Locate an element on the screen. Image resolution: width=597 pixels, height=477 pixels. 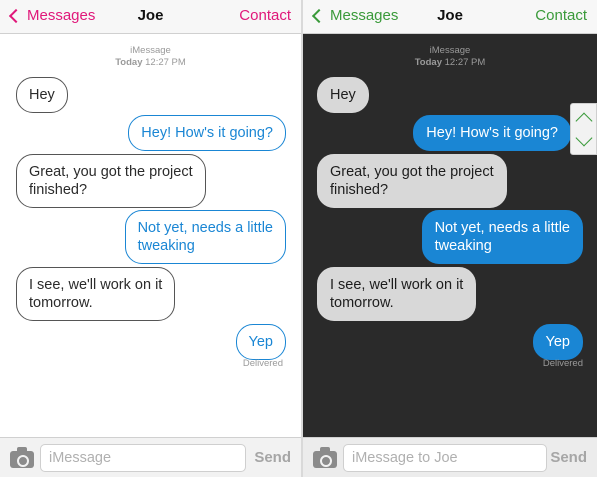
scroll-control is located at coordinates (583, 129).